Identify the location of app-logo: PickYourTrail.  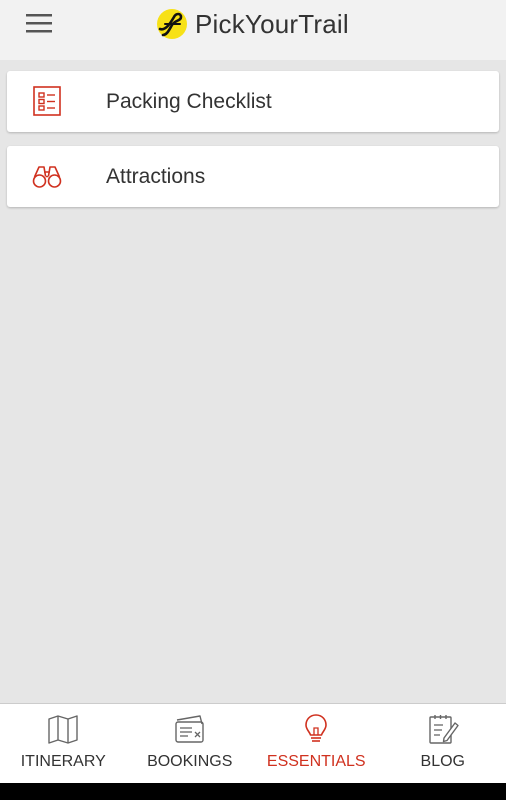
(252, 24).